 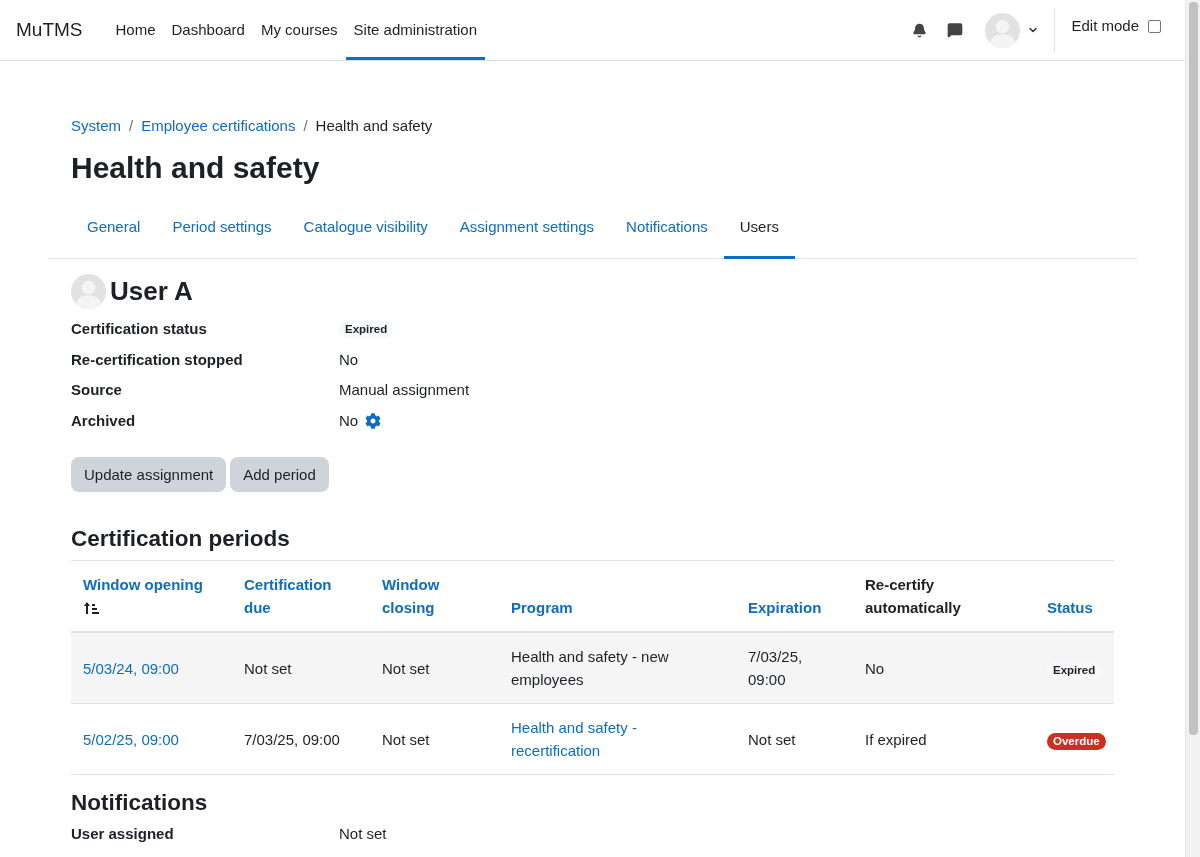 I want to click on column-header: Re-certify automatically, so click(x=913, y=596).